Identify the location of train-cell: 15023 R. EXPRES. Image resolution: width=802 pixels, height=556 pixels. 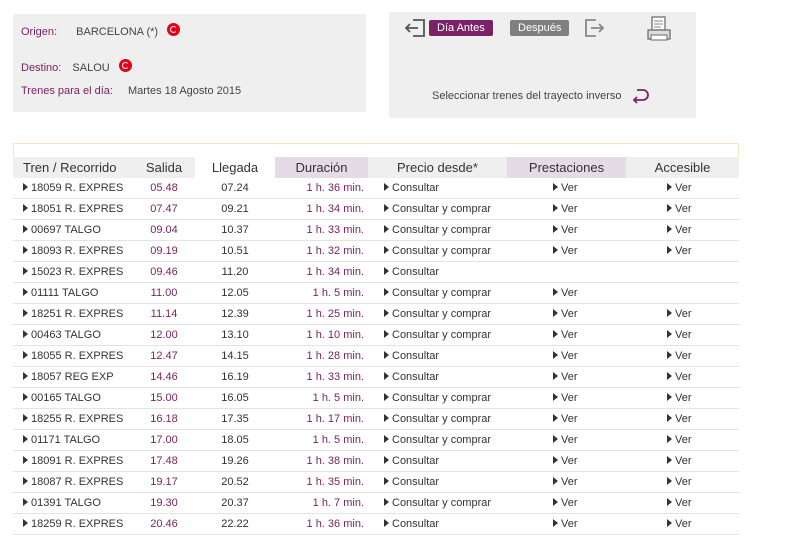
(73, 272).